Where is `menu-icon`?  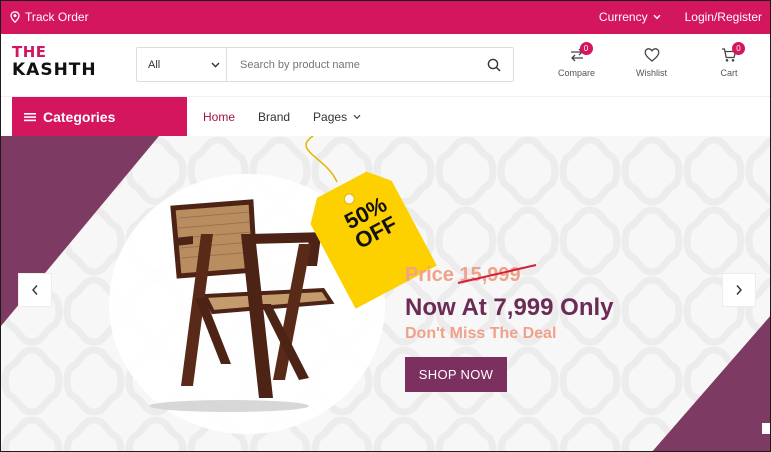
menu-icon is located at coordinates (30, 117).